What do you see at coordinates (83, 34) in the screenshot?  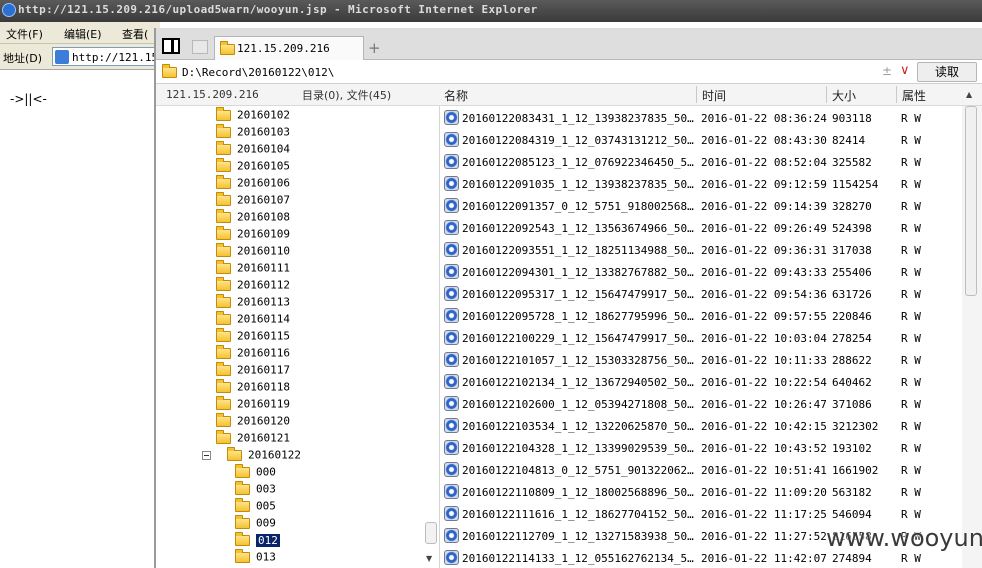 I see `menu-edit: 编辑(E)` at bounding box center [83, 34].